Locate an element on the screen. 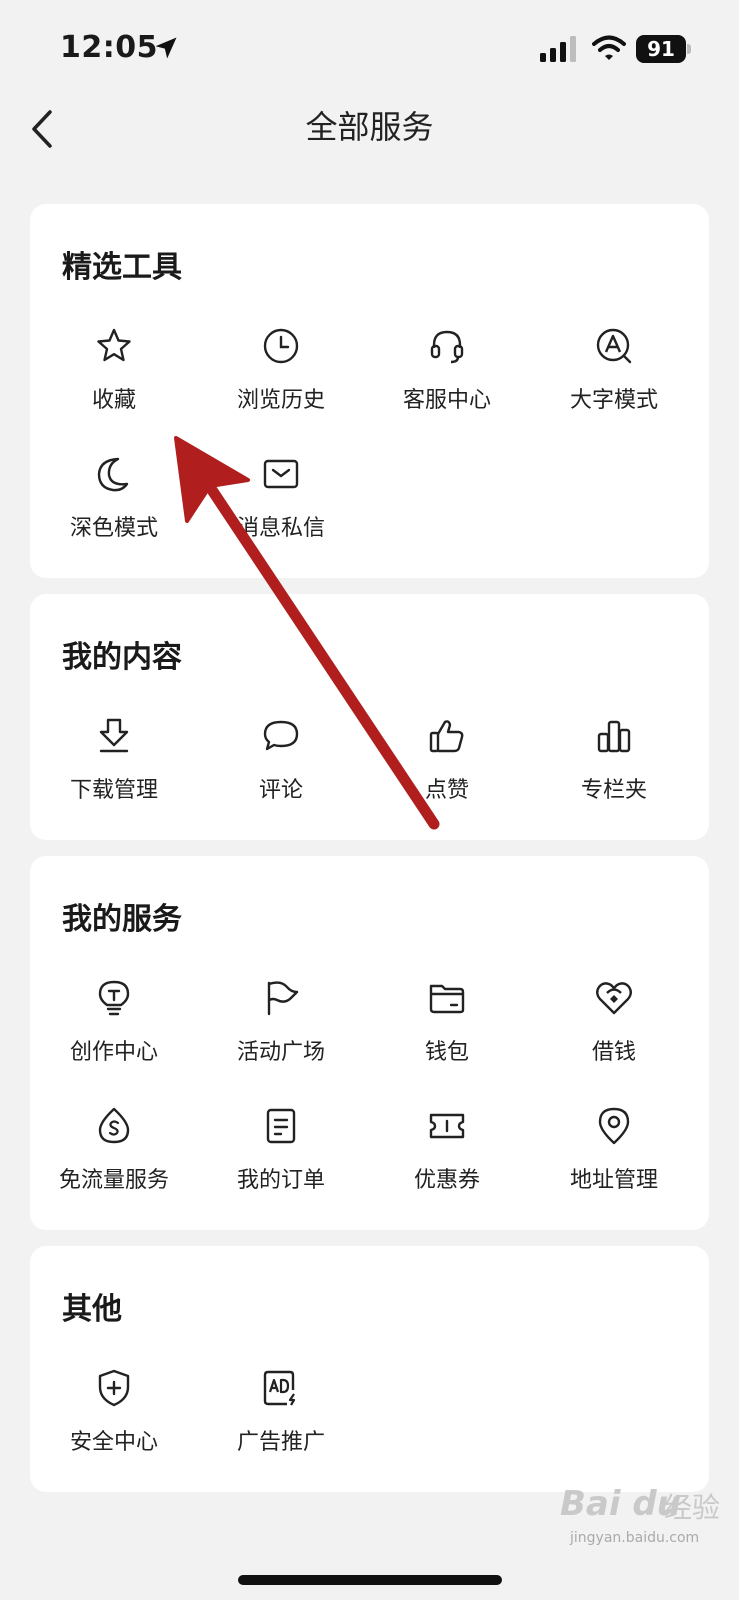 Image resolution: width=739 pixels, height=1600 pixels. service-free-data: 免流量服务 is located at coordinates (114, 1165).